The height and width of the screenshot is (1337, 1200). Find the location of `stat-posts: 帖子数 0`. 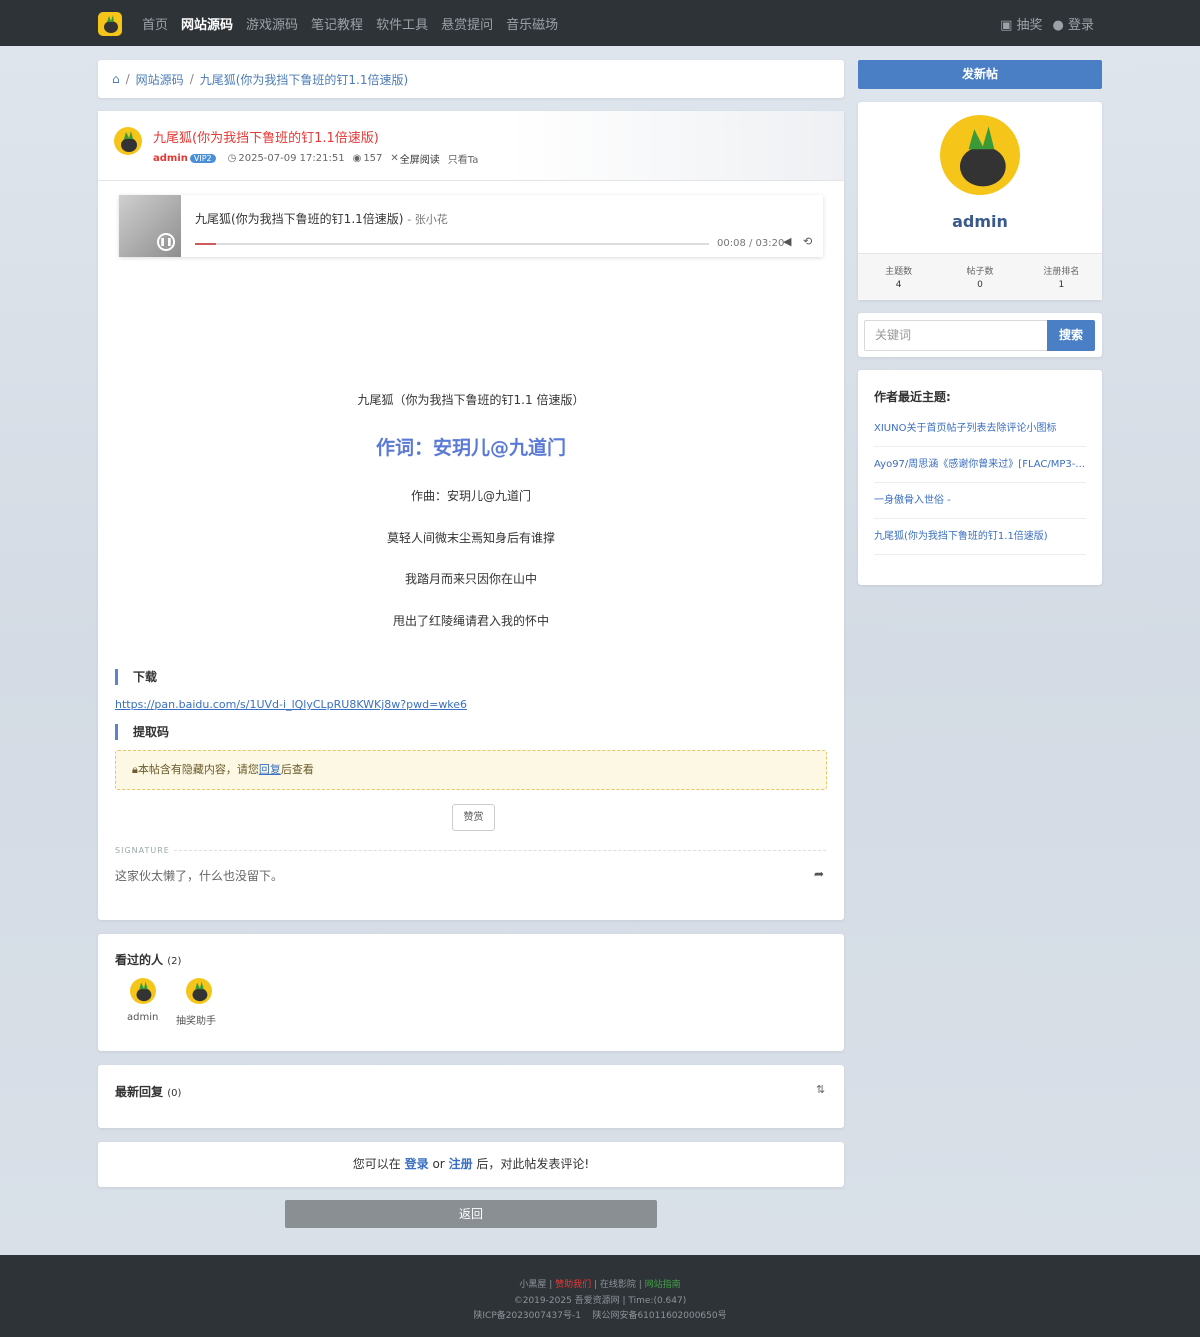

stat-posts: 帖子数 0 is located at coordinates (979, 277).